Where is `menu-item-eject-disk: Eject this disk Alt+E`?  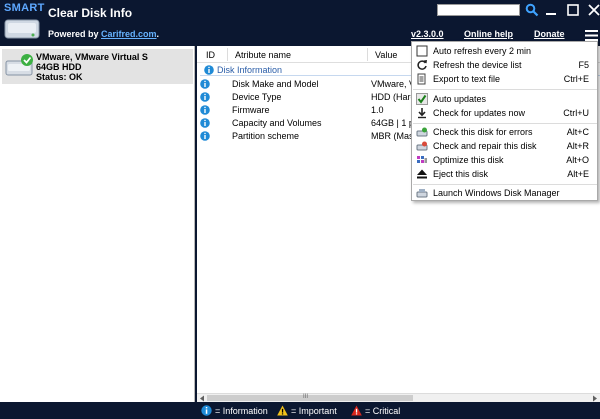 menu-item-eject-disk: Eject this disk Alt+E is located at coordinates (505, 174).